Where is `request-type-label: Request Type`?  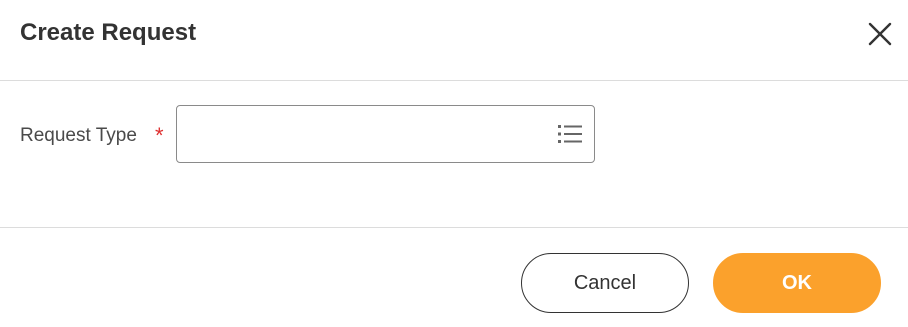
request-type-label: Request Type is located at coordinates (78, 135).